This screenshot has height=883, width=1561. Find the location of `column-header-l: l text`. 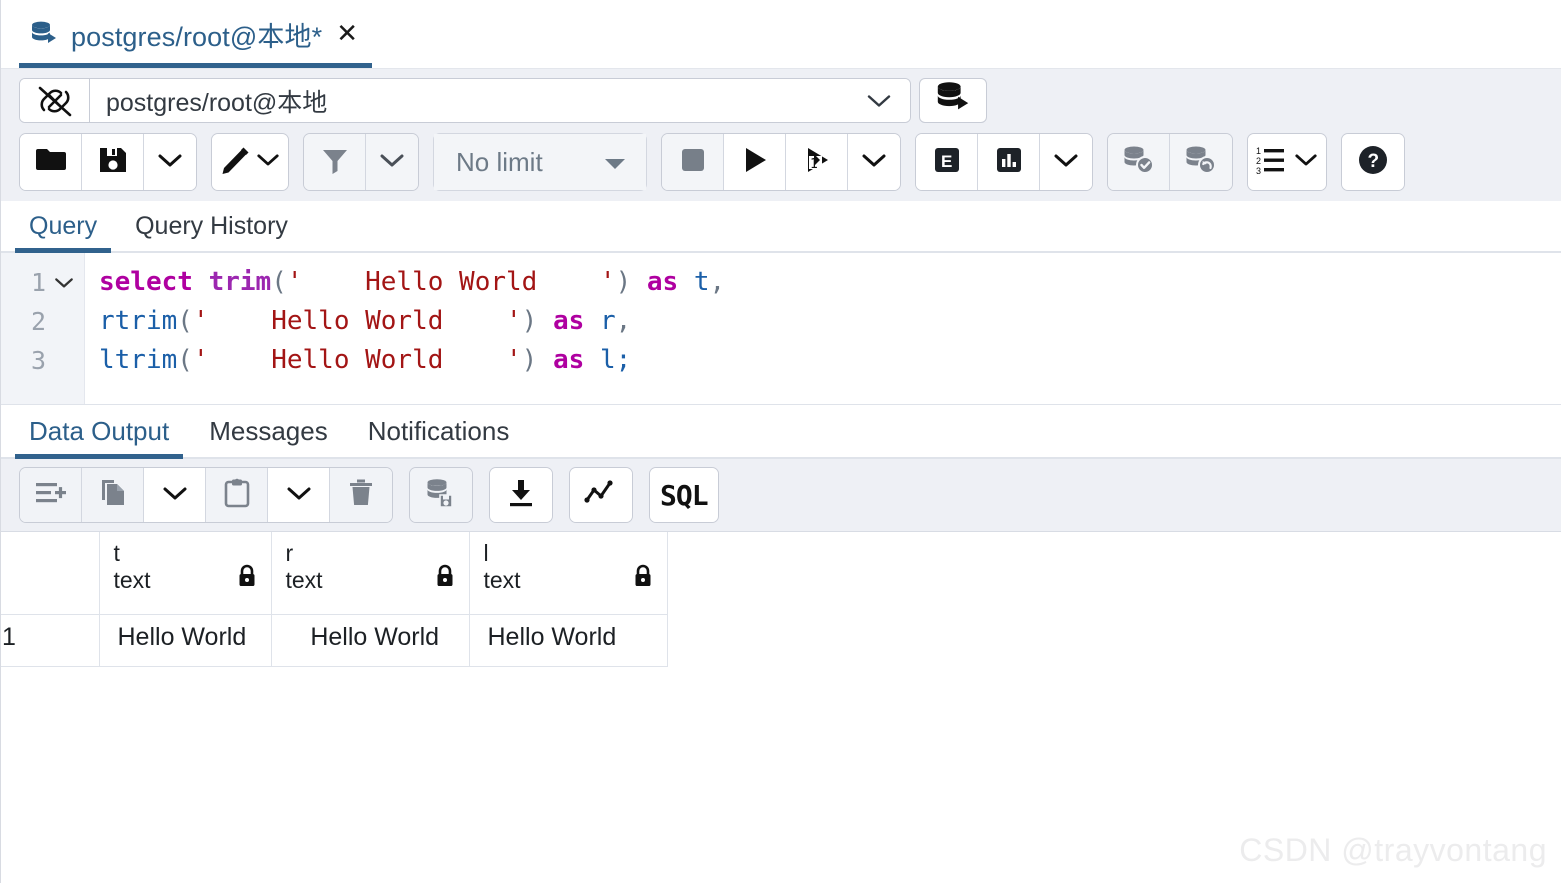

column-header-l: l text is located at coordinates (568, 573).